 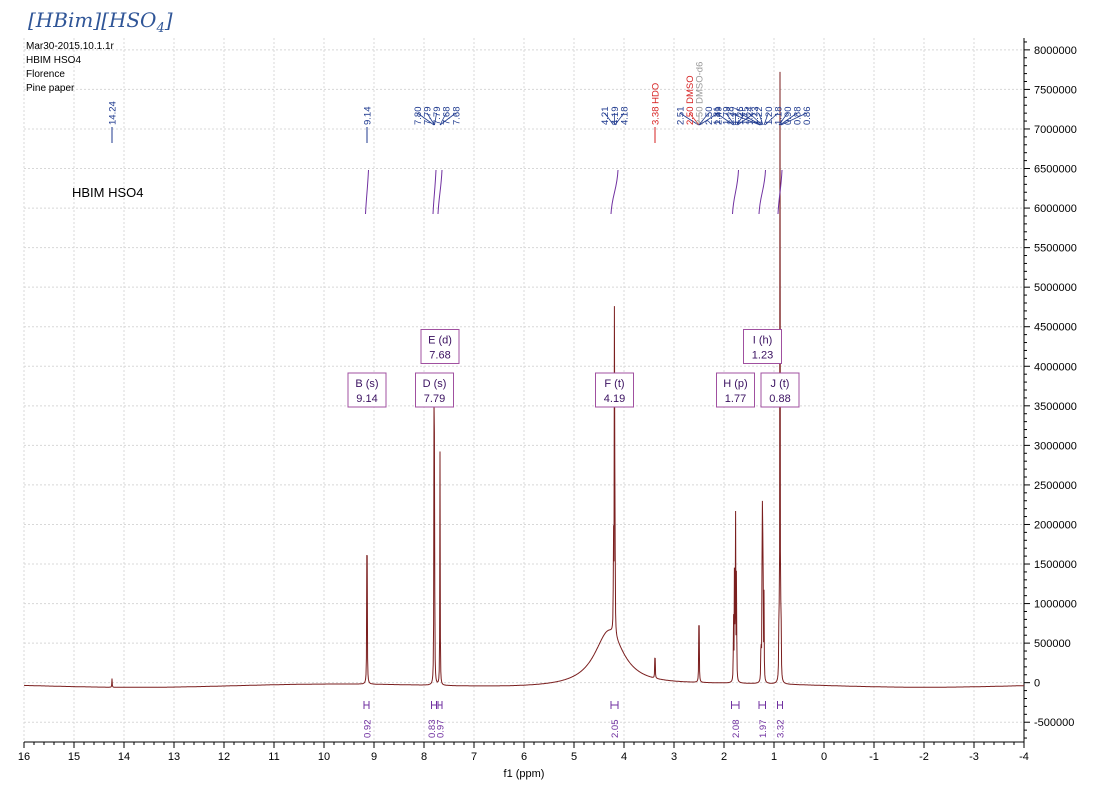 What do you see at coordinates (1055, 367) in the screenshot?
I see `y-tick-label: 4000000` at bounding box center [1055, 367].